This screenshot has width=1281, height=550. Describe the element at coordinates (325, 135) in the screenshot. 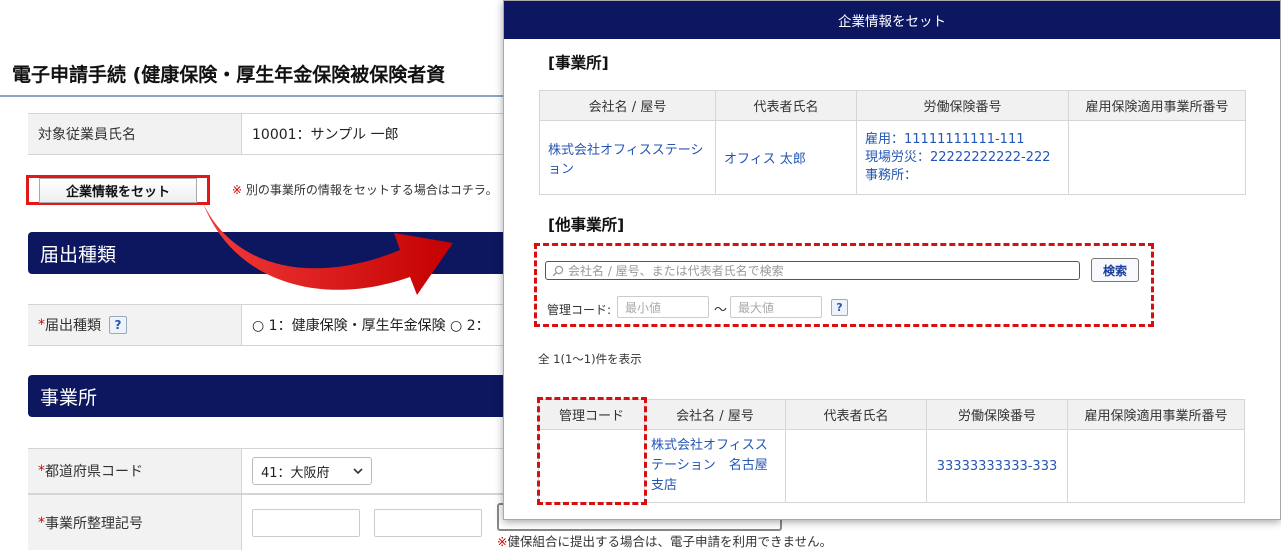

I see `employee-value: 10001：サンプル 一郎` at that location.